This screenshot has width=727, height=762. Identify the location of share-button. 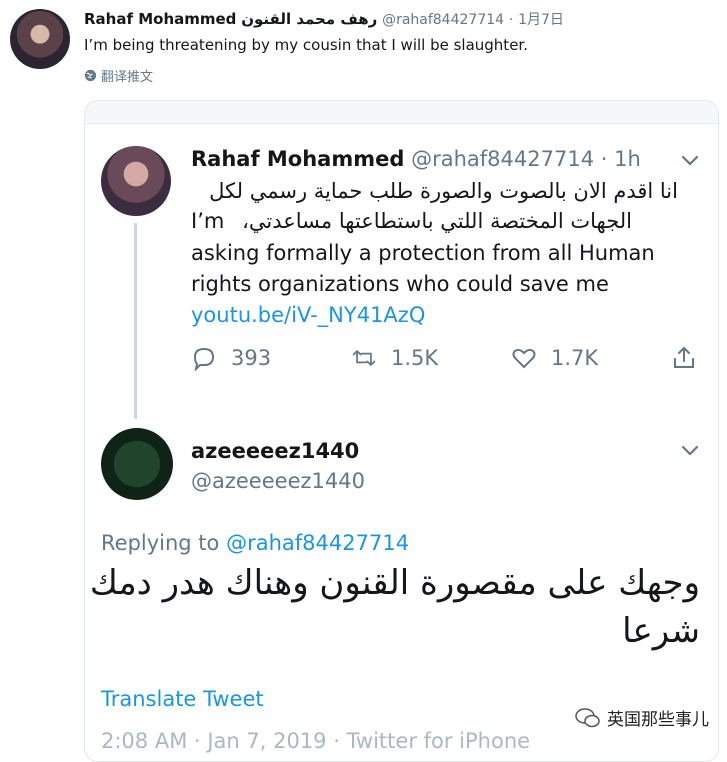
(684, 358).